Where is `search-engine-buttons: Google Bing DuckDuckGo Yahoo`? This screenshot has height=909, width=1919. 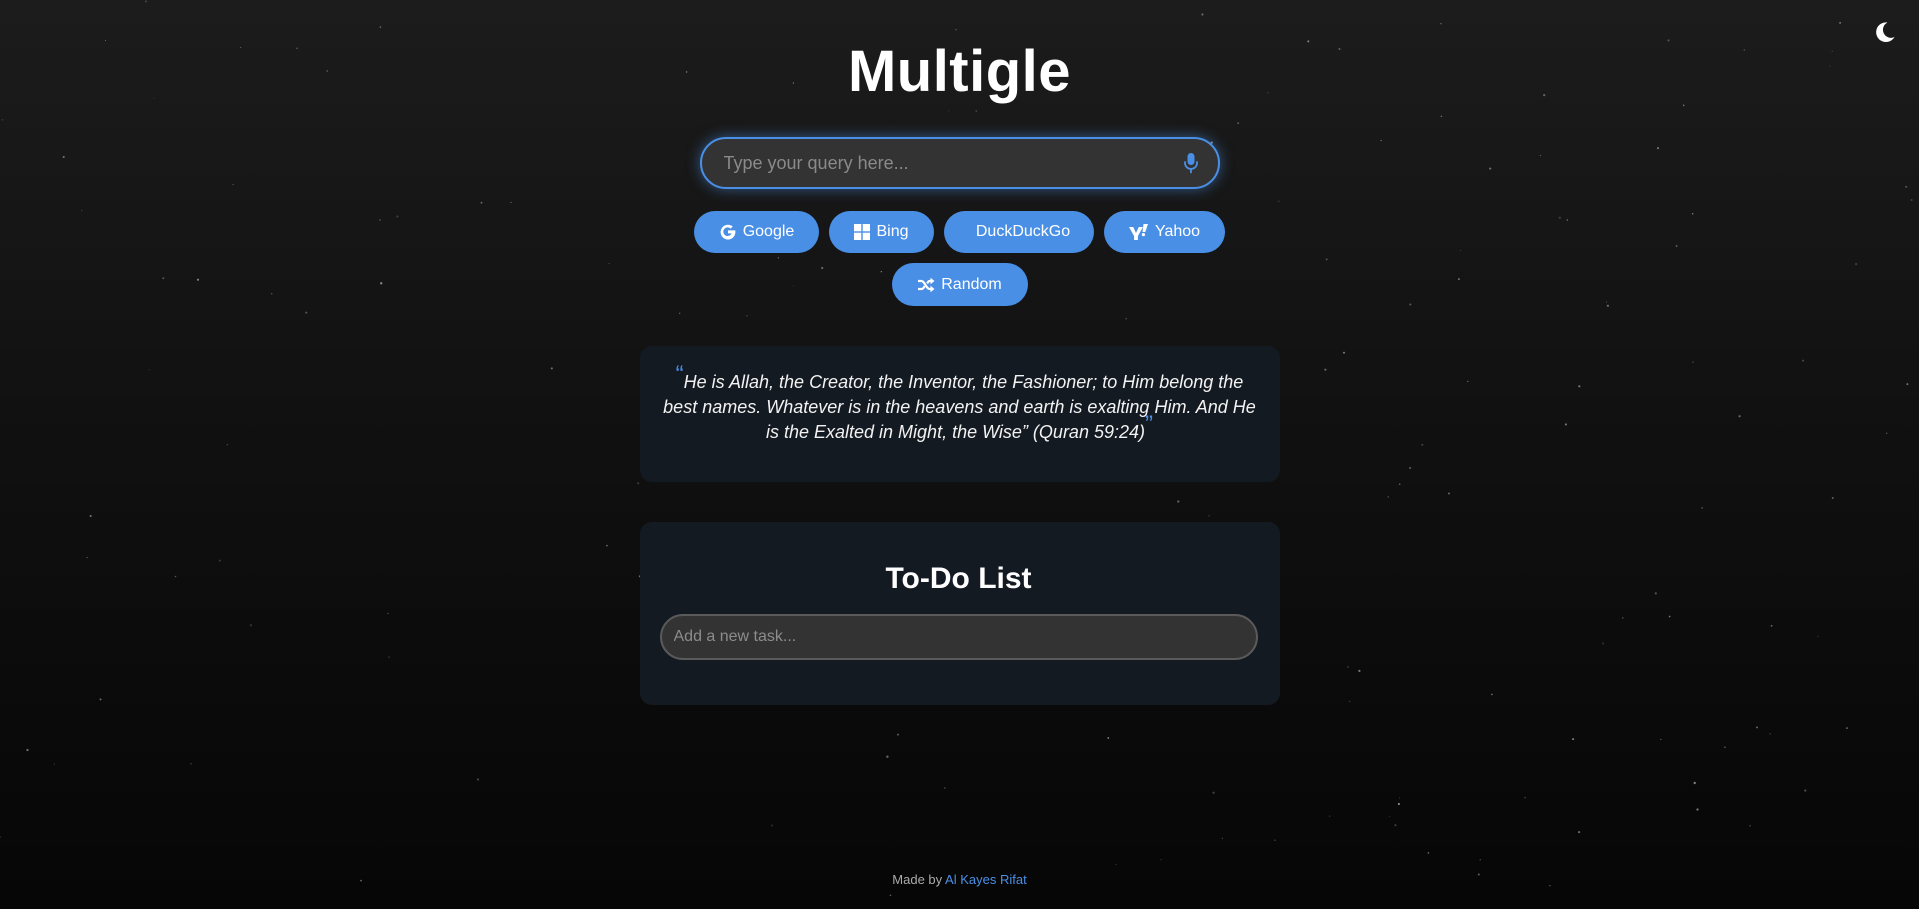 search-engine-buttons: Google Bing DuckDuckGo Yahoo is located at coordinates (959, 232).